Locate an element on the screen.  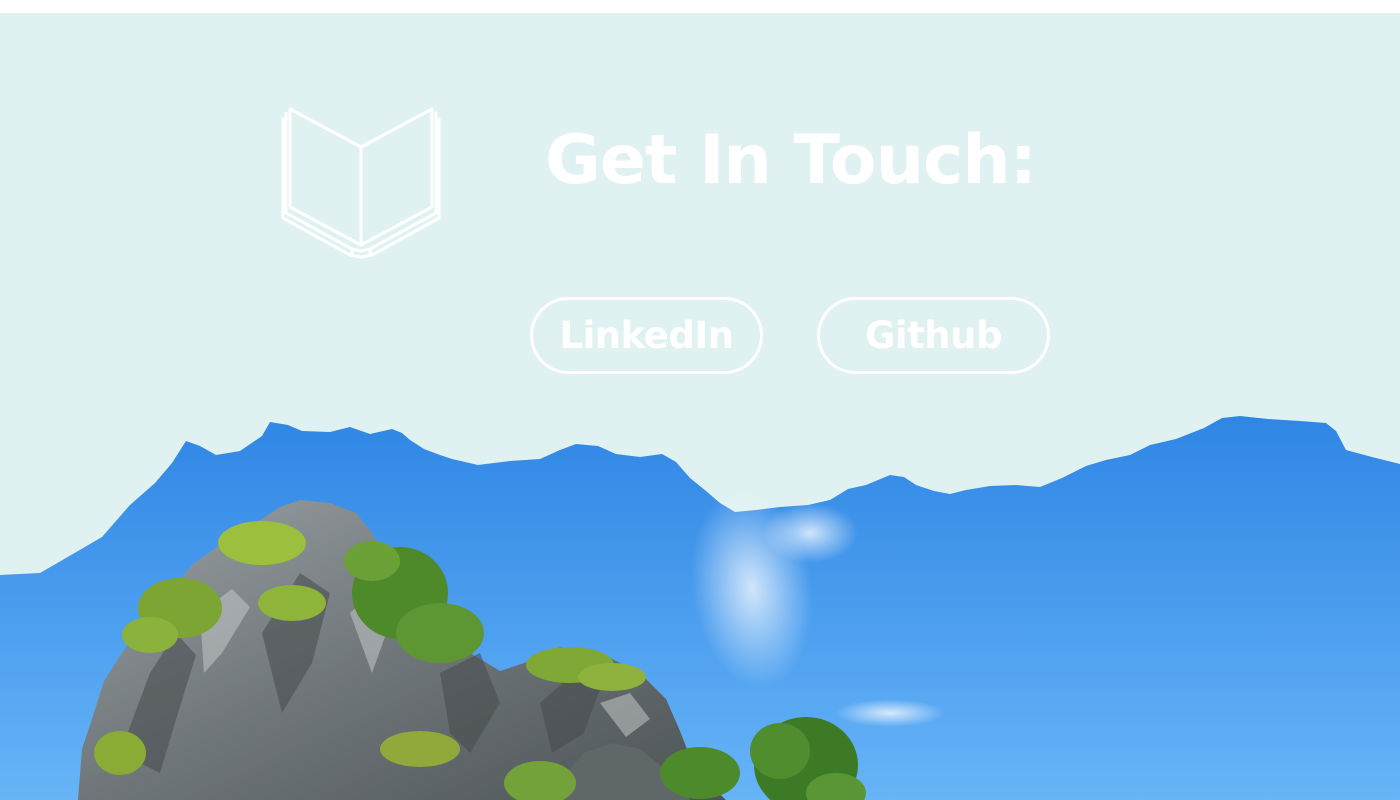
github-button: Github is located at coordinates (933, 335).